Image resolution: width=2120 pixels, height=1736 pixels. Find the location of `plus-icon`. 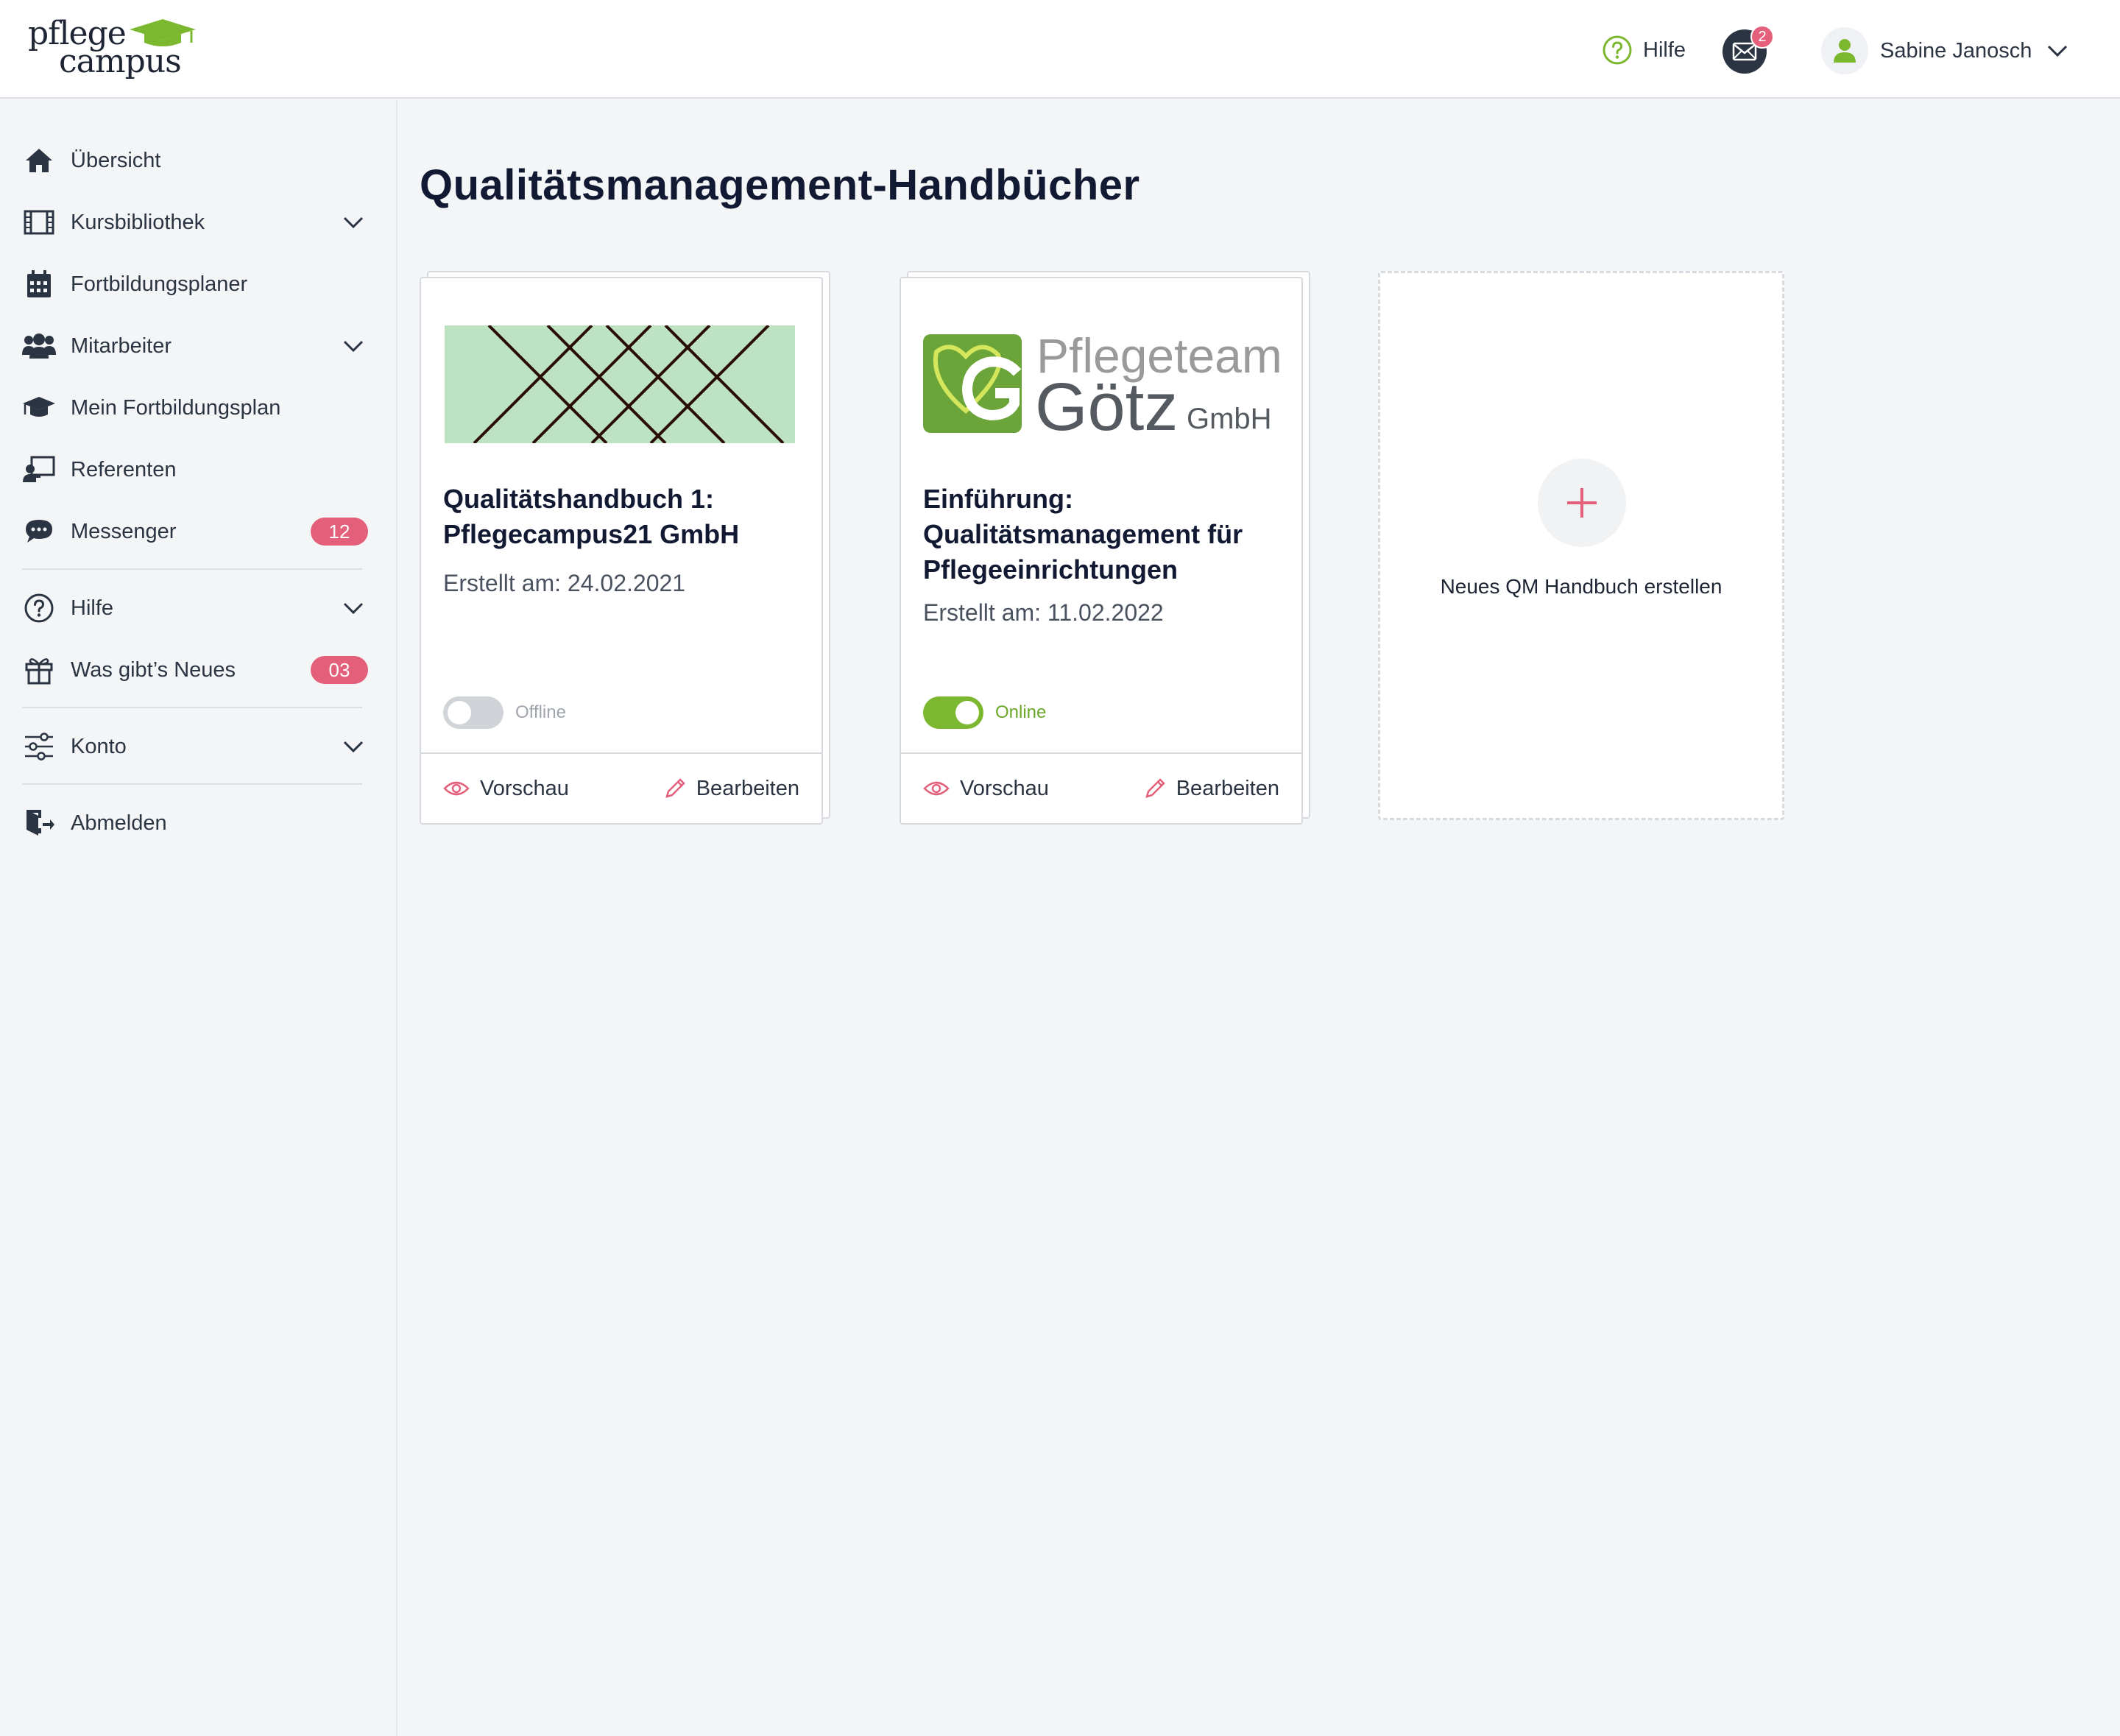

plus-icon is located at coordinates (1582, 503).